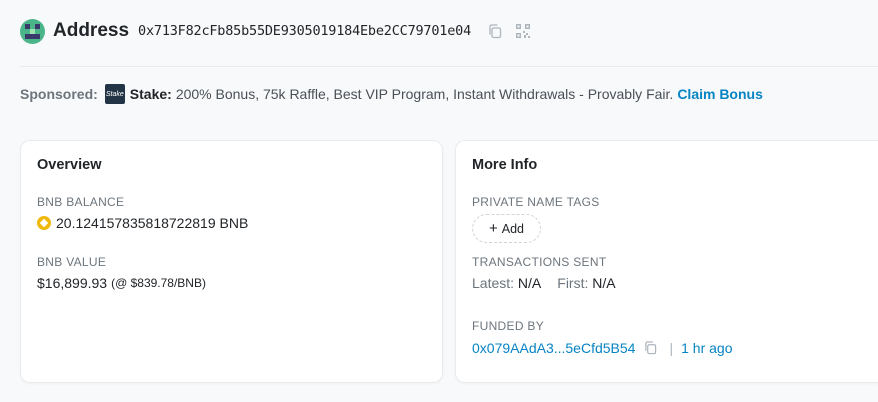 The width and height of the screenshot is (878, 402). What do you see at coordinates (59, 94) in the screenshot?
I see `sponsored-label: Sponsored:` at bounding box center [59, 94].